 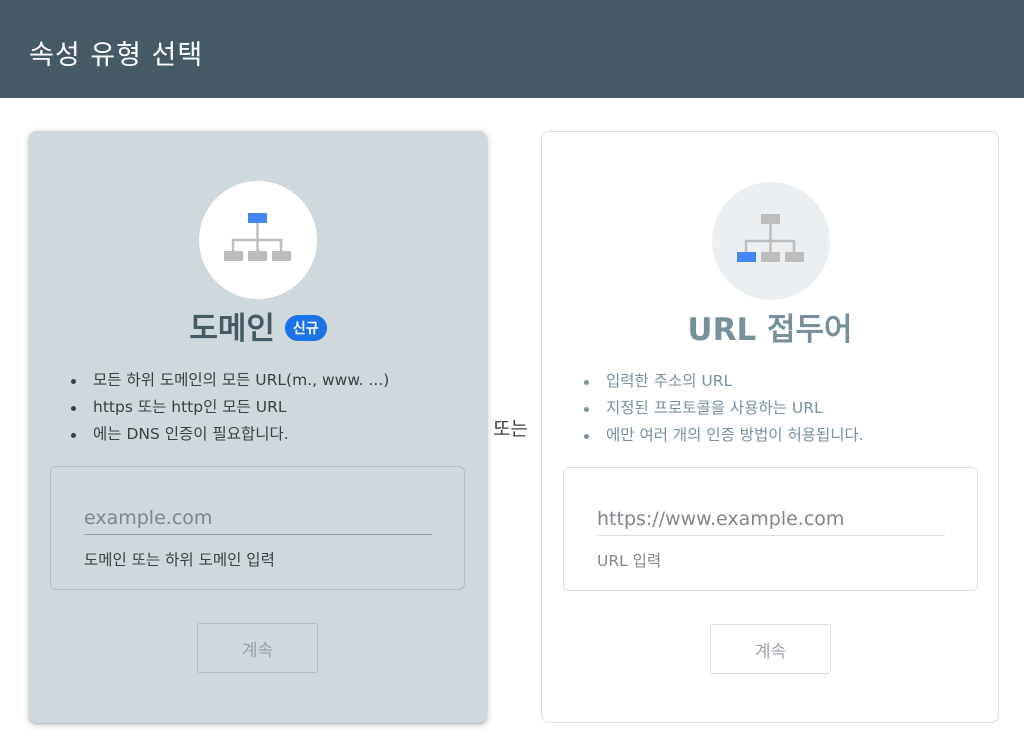 What do you see at coordinates (305, 327) in the screenshot?
I see `new-badge: 신규` at bounding box center [305, 327].